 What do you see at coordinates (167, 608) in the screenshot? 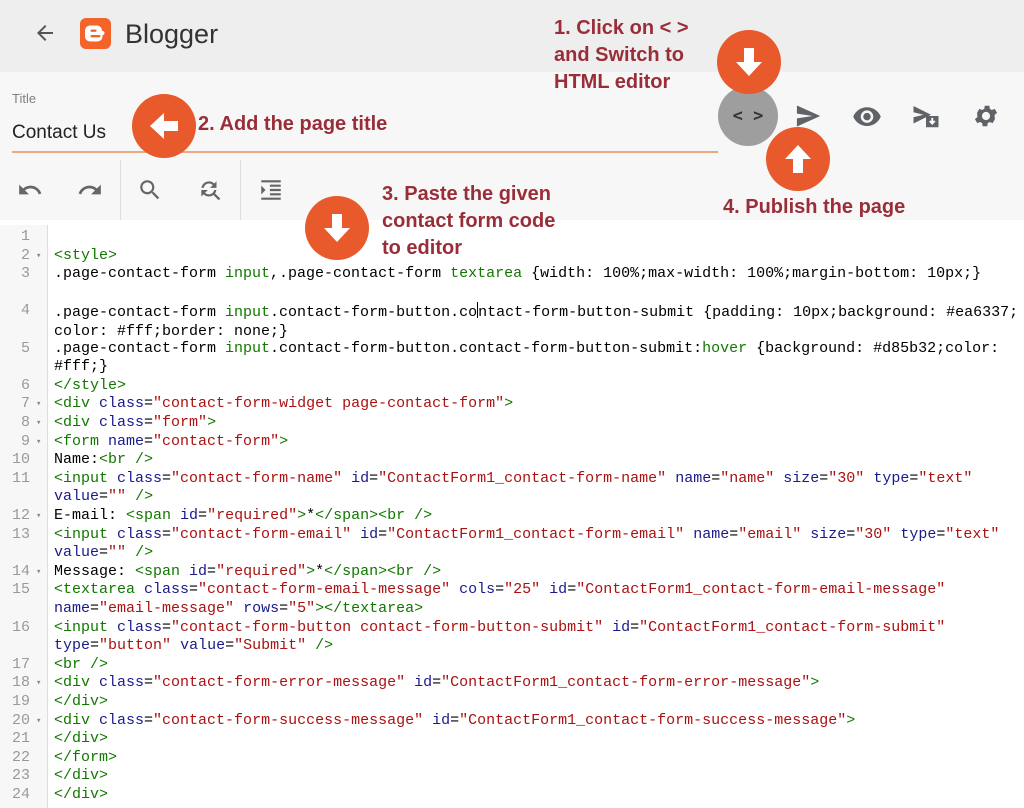
I see `code-token: "email-message"` at bounding box center [167, 608].